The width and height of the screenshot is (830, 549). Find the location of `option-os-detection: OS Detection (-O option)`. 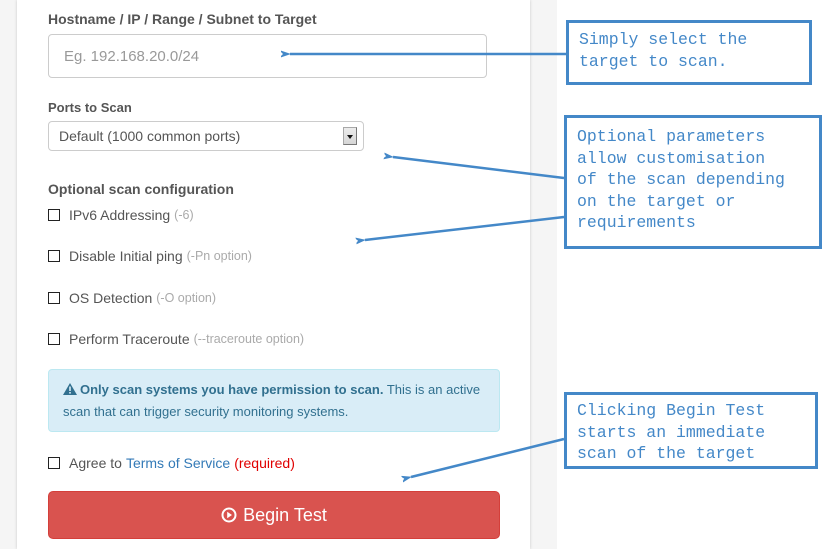

option-os-detection: OS Detection (-O option) is located at coordinates (132, 298).